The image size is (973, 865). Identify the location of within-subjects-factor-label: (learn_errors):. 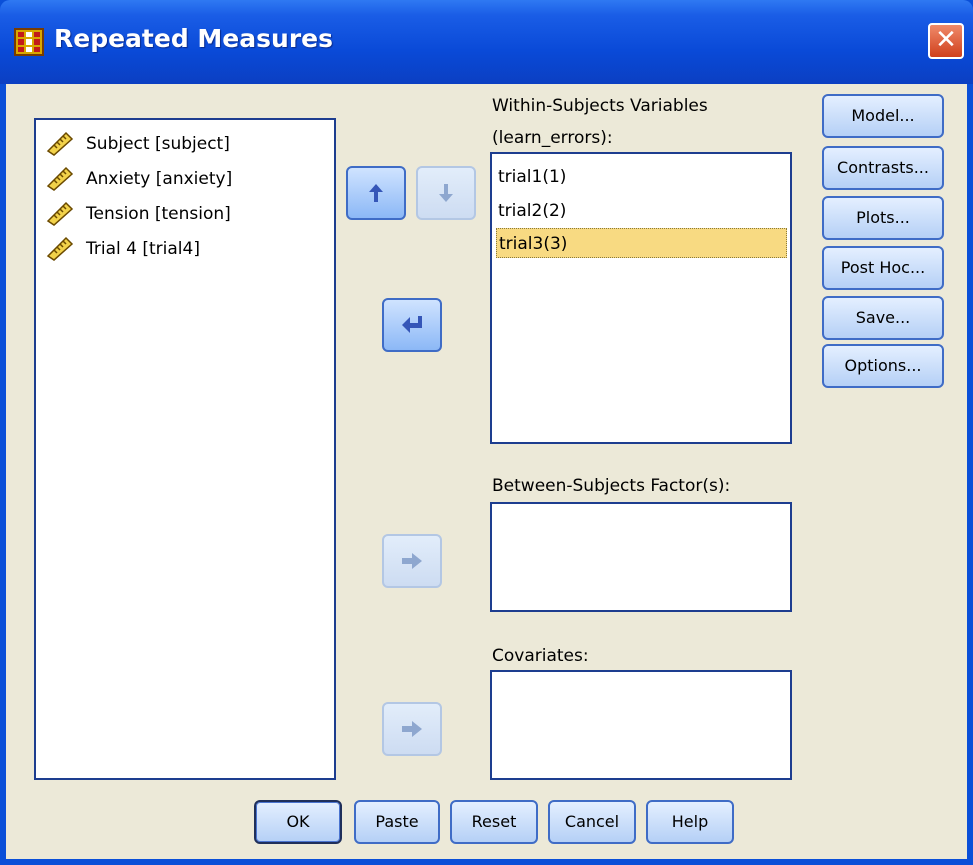
(552, 138).